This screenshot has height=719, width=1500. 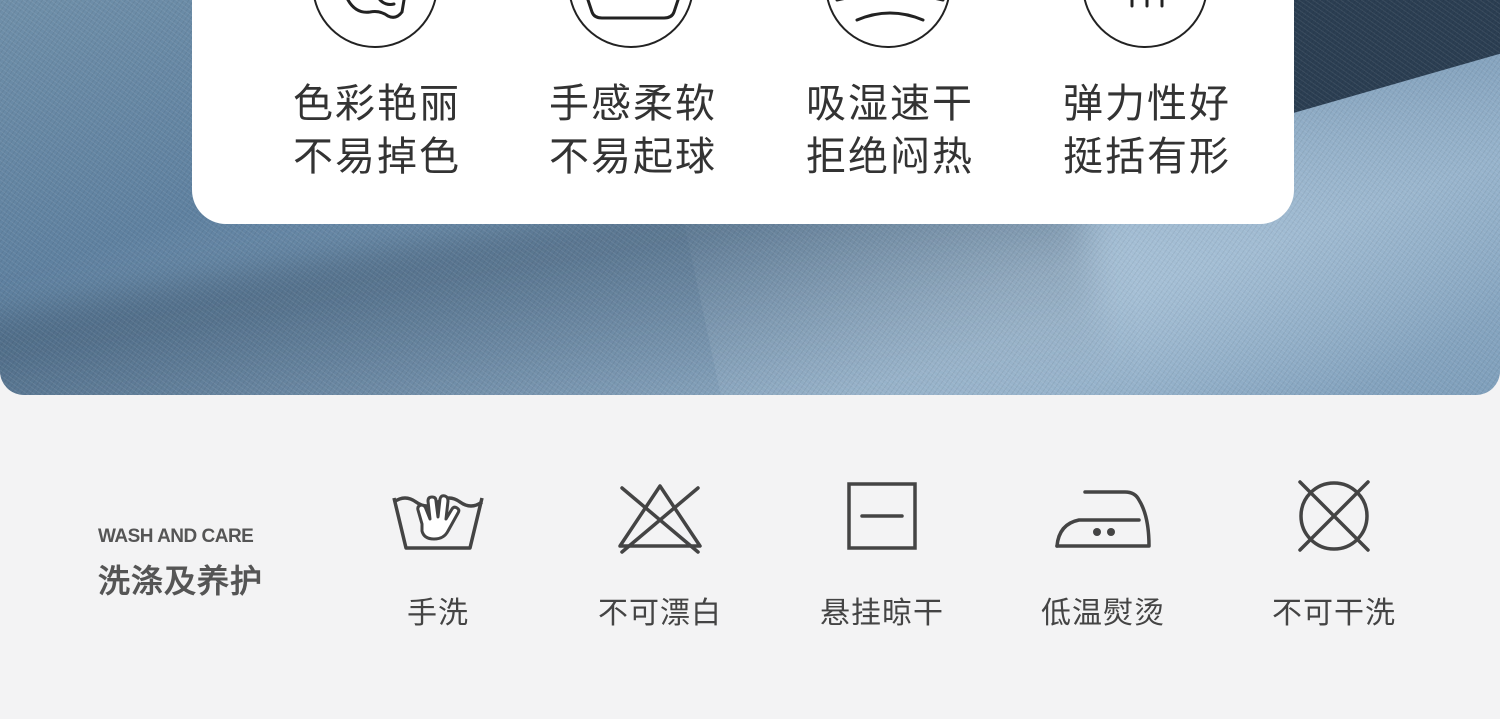 I want to click on care-item-hand-wash: 手洗, so click(x=438, y=553).